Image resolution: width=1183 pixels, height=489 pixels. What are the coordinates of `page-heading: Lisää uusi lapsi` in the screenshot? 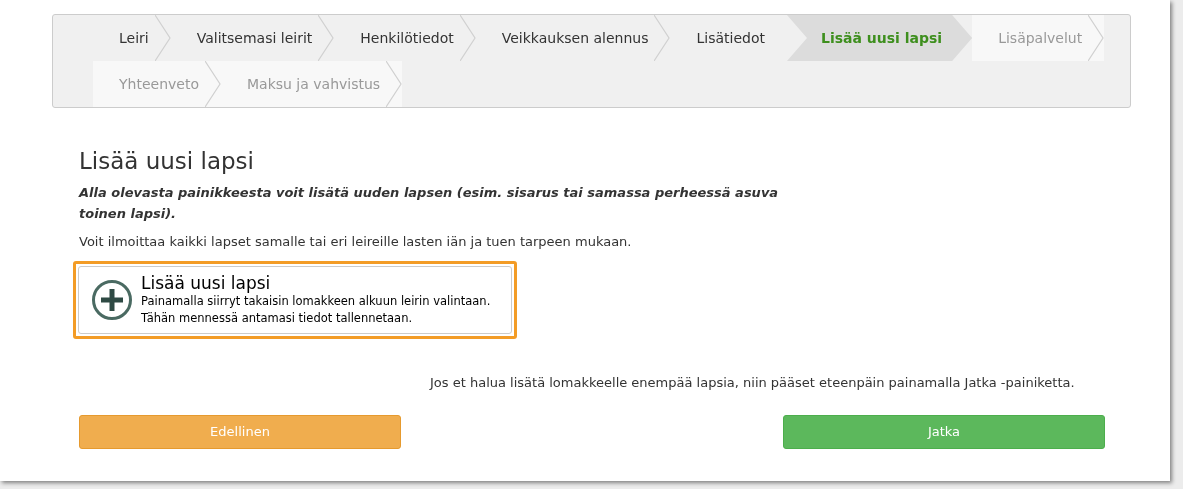 It's located at (167, 162).